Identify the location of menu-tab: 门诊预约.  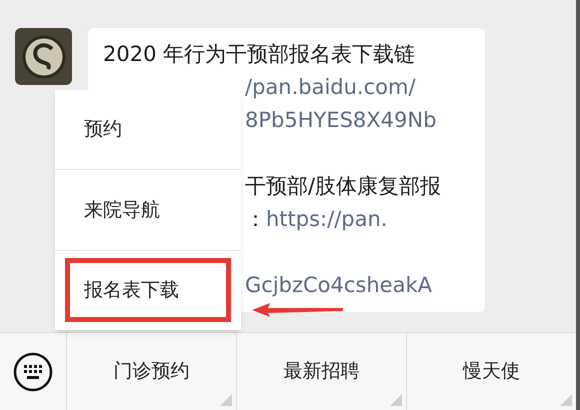
(152, 371).